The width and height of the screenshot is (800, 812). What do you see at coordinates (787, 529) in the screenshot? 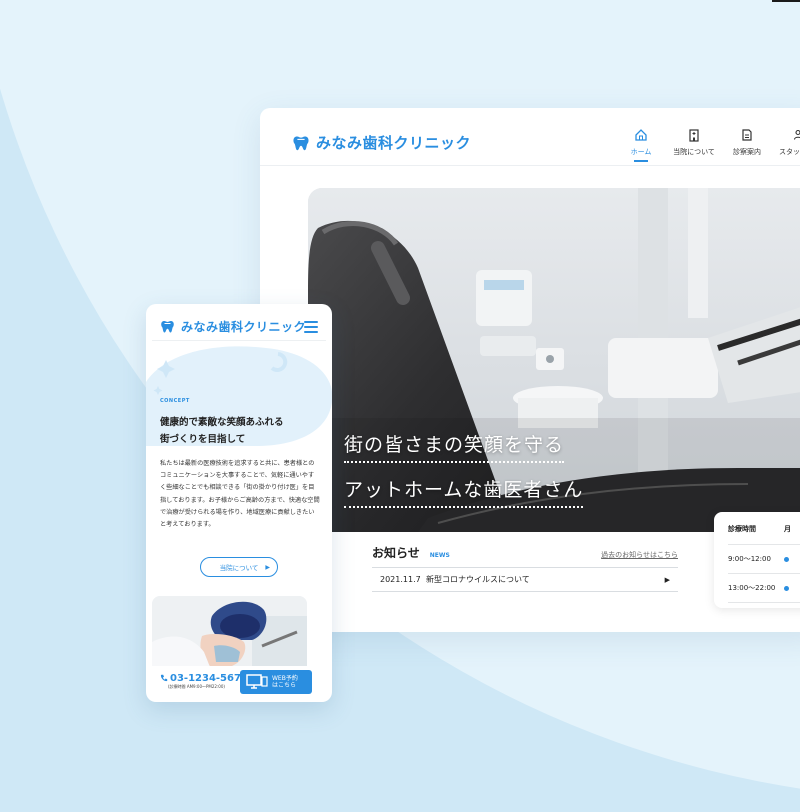
I see `hours-day: 月` at bounding box center [787, 529].